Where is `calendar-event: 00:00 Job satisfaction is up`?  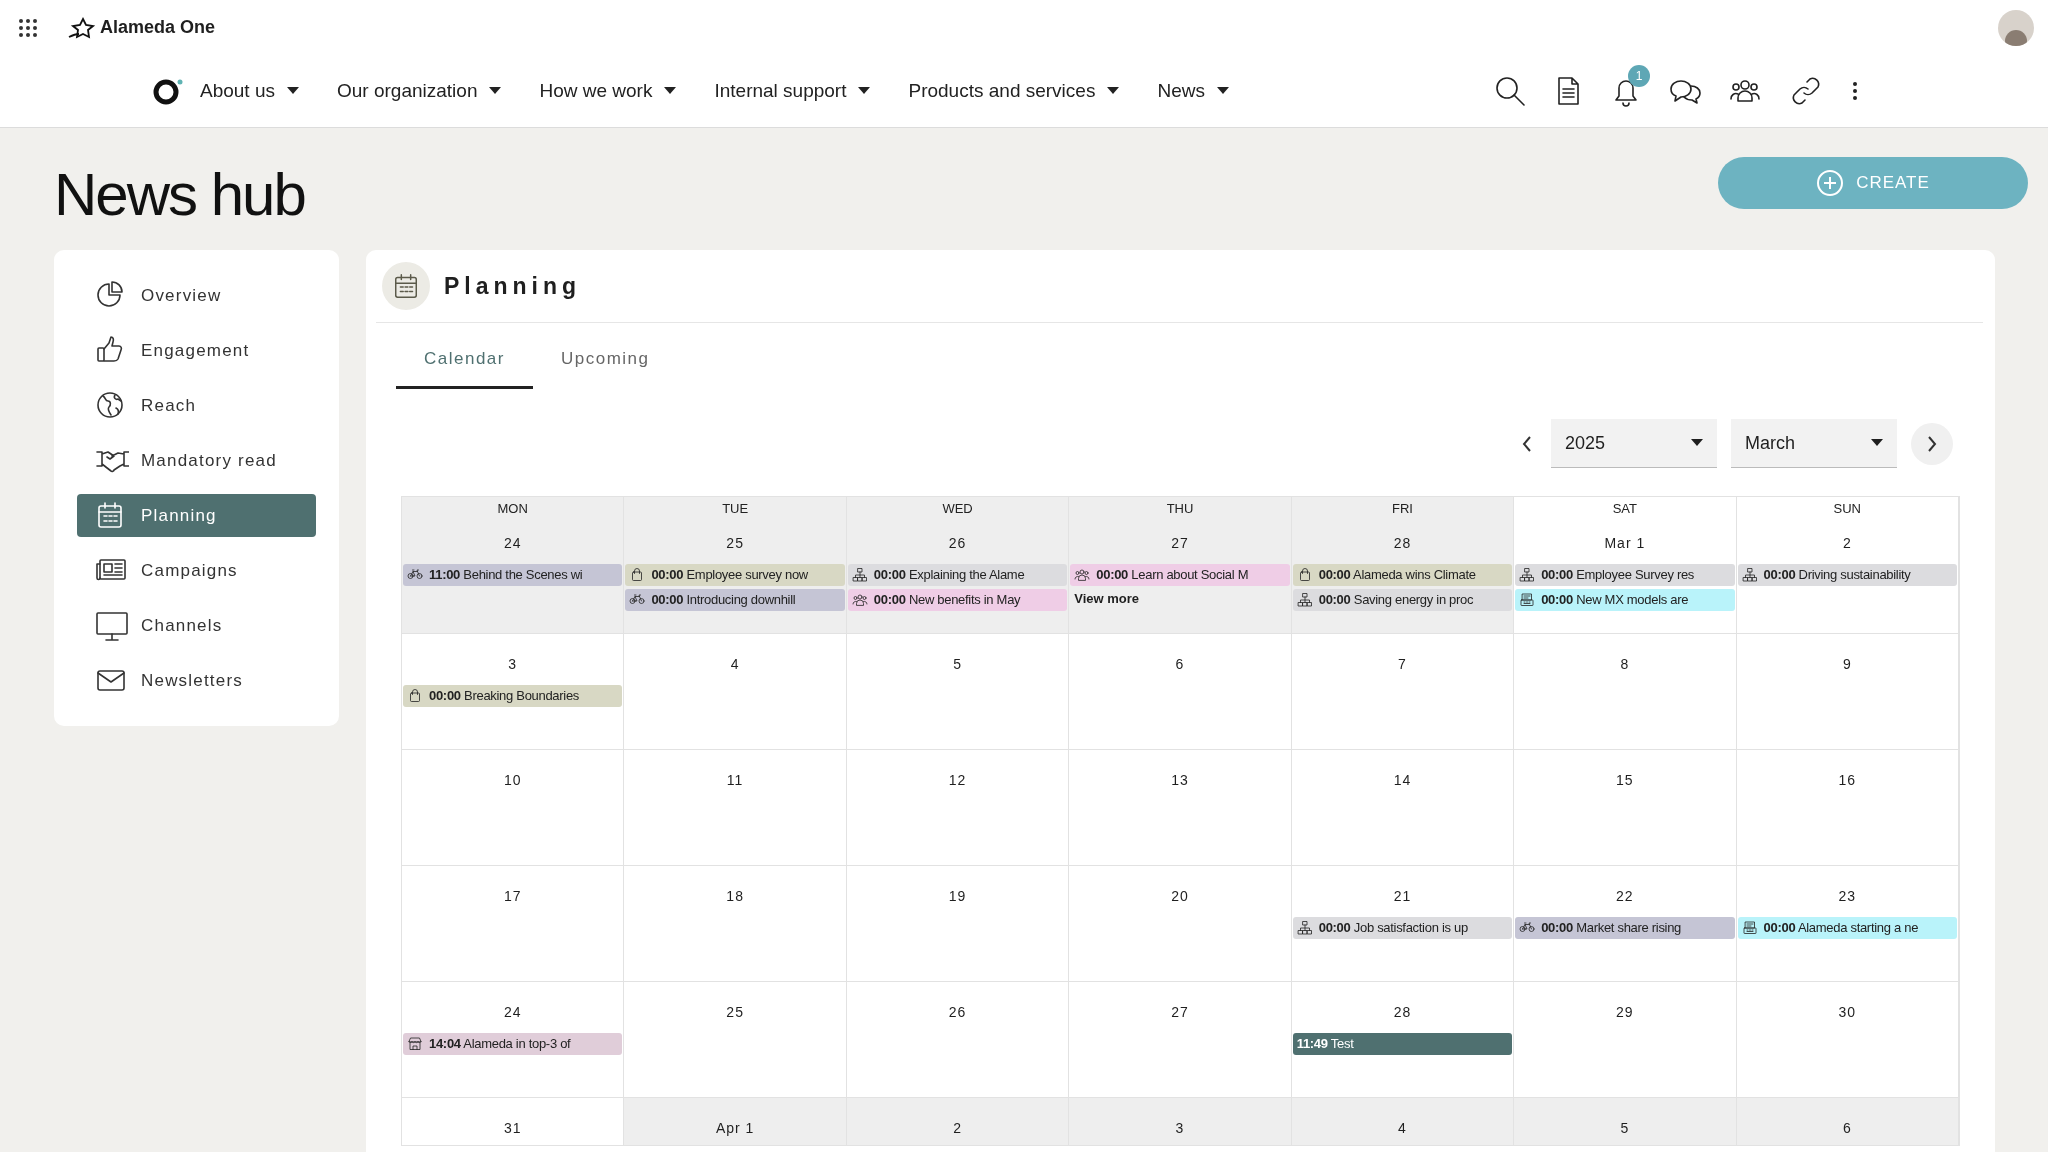
calendar-event: 00:00 Job satisfaction is up is located at coordinates (1402, 928).